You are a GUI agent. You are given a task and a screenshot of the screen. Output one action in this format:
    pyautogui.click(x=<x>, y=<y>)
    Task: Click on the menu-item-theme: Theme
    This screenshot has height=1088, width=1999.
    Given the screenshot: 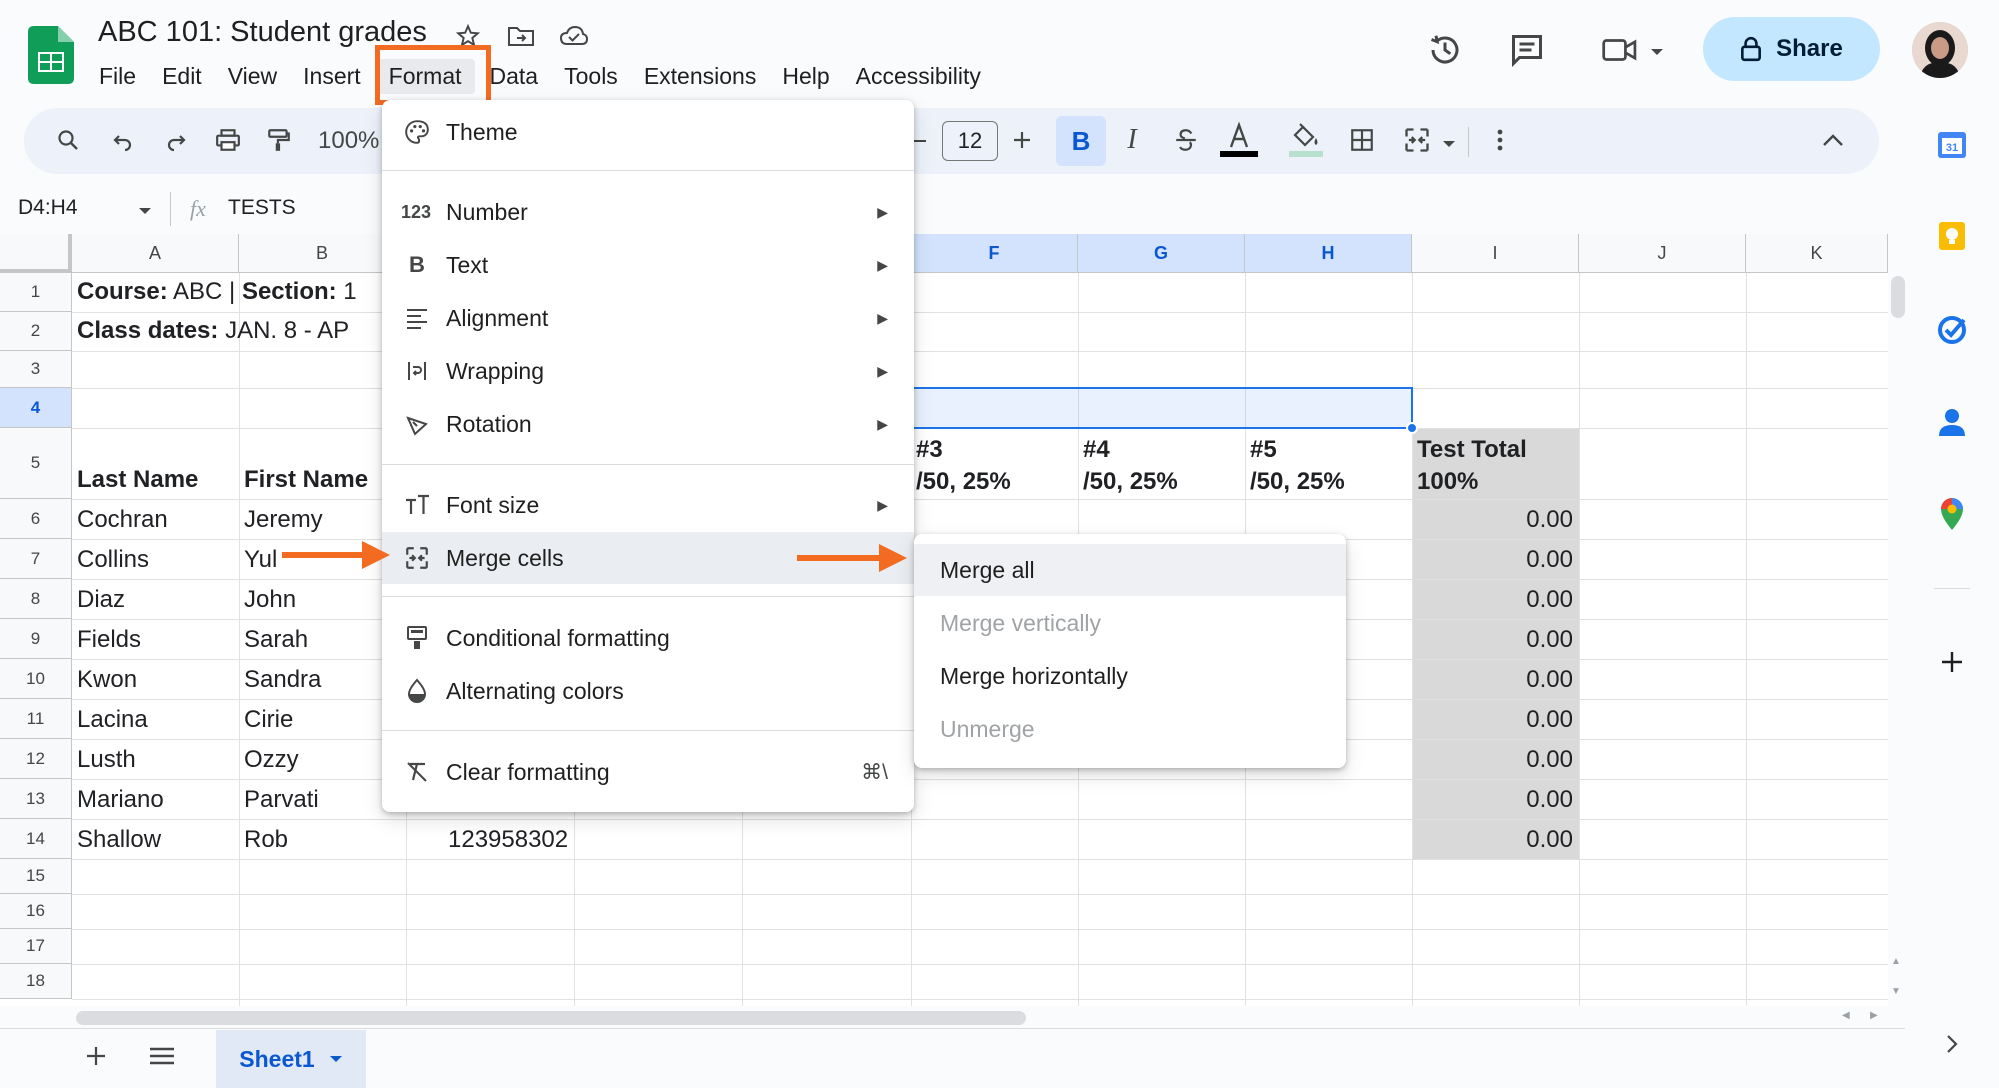 What is the action you would take?
    pyautogui.click(x=648, y=132)
    